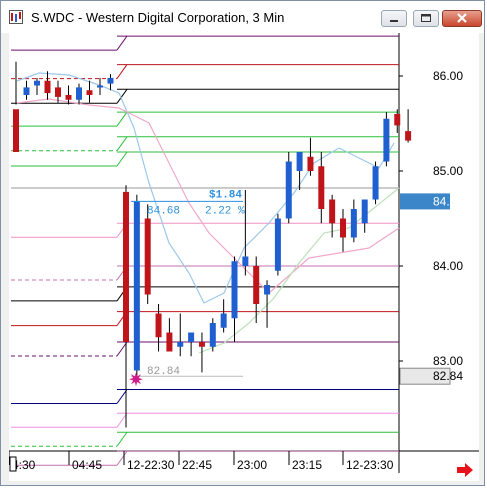 The image size is (487, 488). What do you see at coordinates (448, 266) in the screenshot?
I see `price-tick-label: 84.00` at bounding box center [448, 266].